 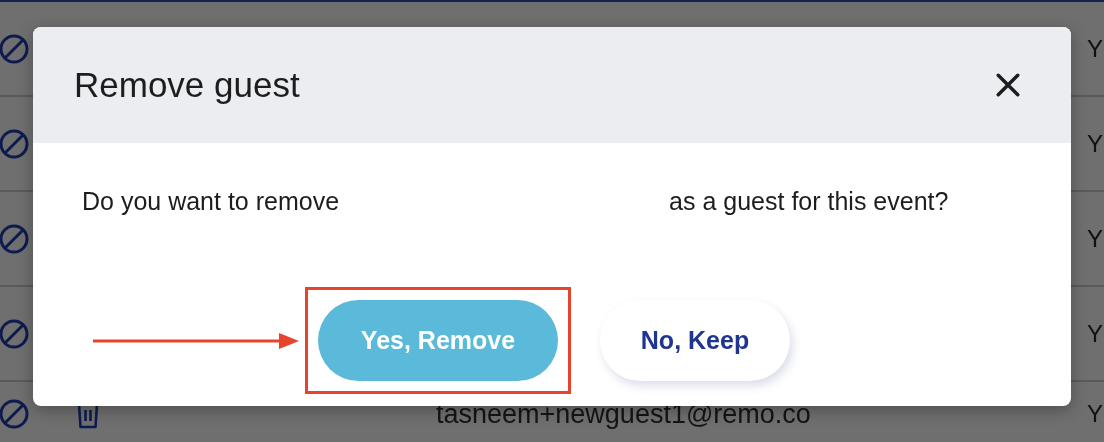 I want to click on keep-button: No, Keep, so click(x=695, y=340).